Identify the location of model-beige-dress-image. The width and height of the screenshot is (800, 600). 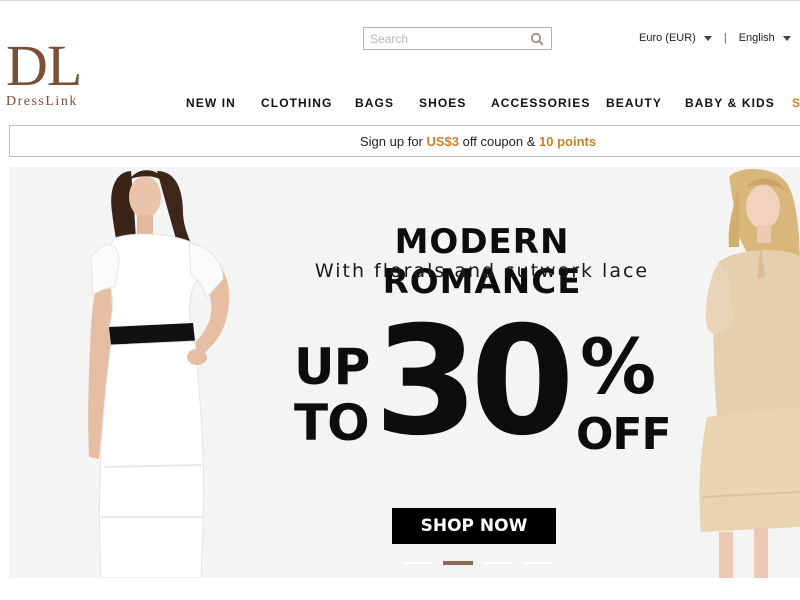
(749, 373).